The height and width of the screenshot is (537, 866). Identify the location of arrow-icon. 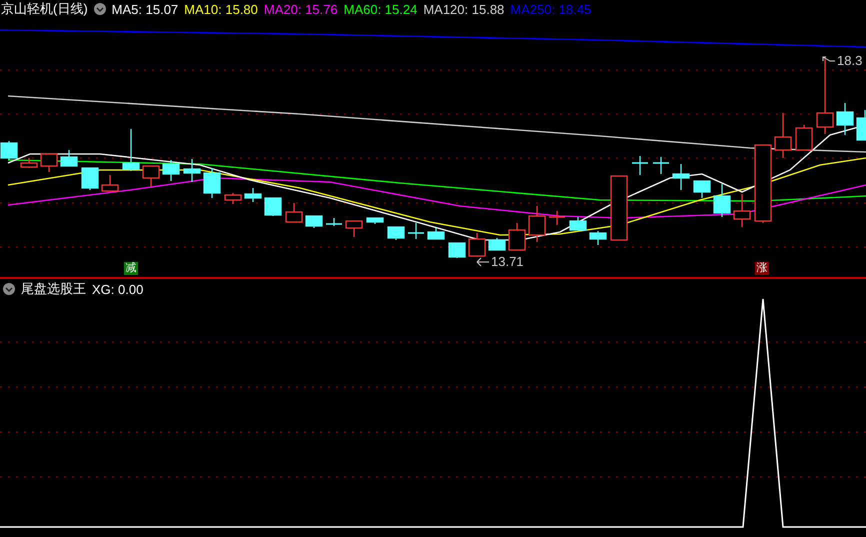
(483, 261).